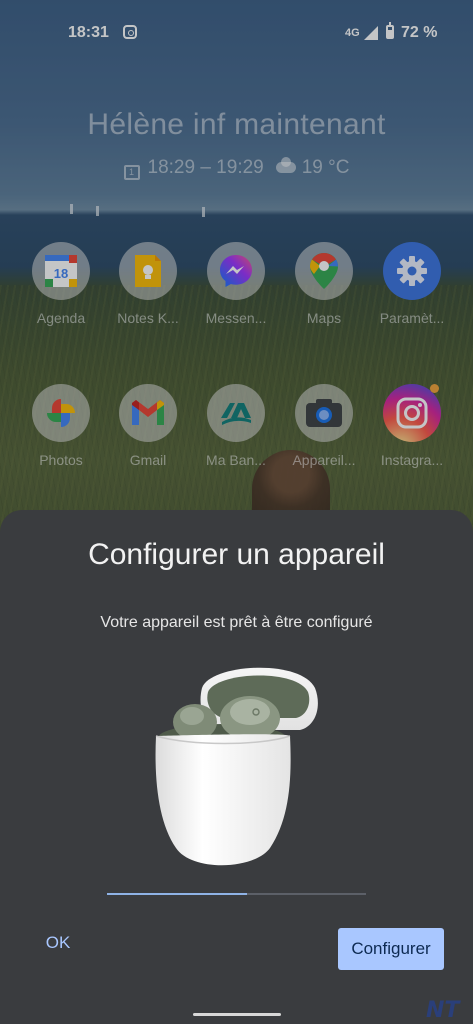 Image resolution: width=473 pixels, height=1024 pixels. Describe the element at coordinates (237, 768) in the screenshot. I see `earbuds-case-illustration` at that location.